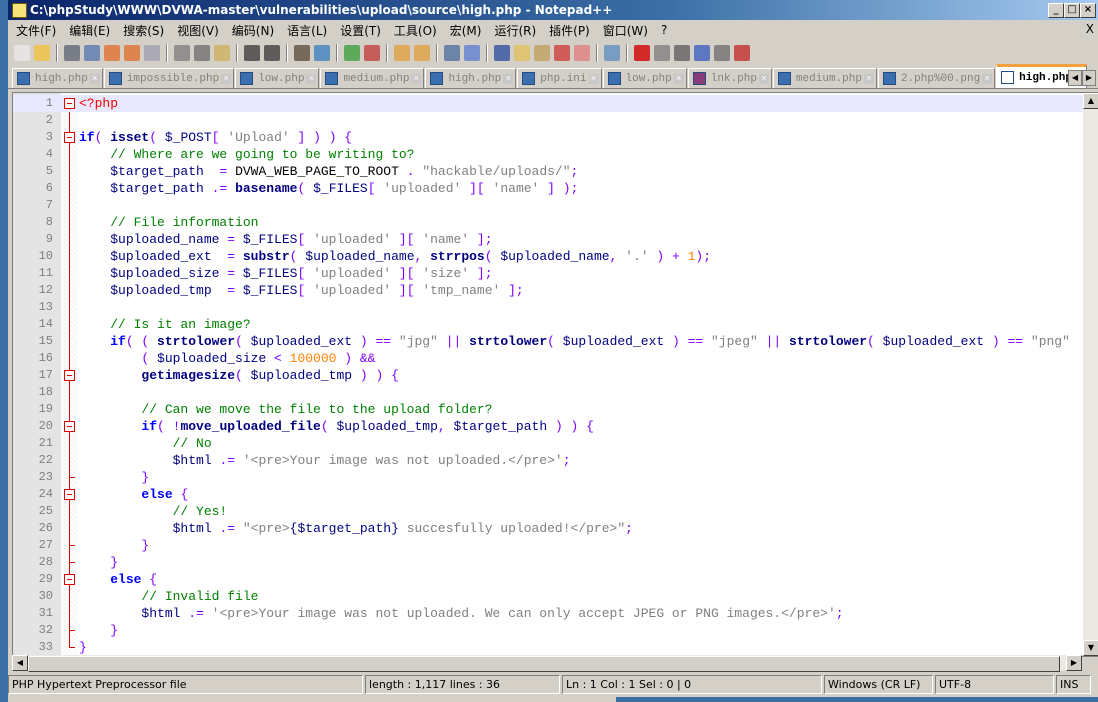  I want to click on find-icon, so click(302, 53).